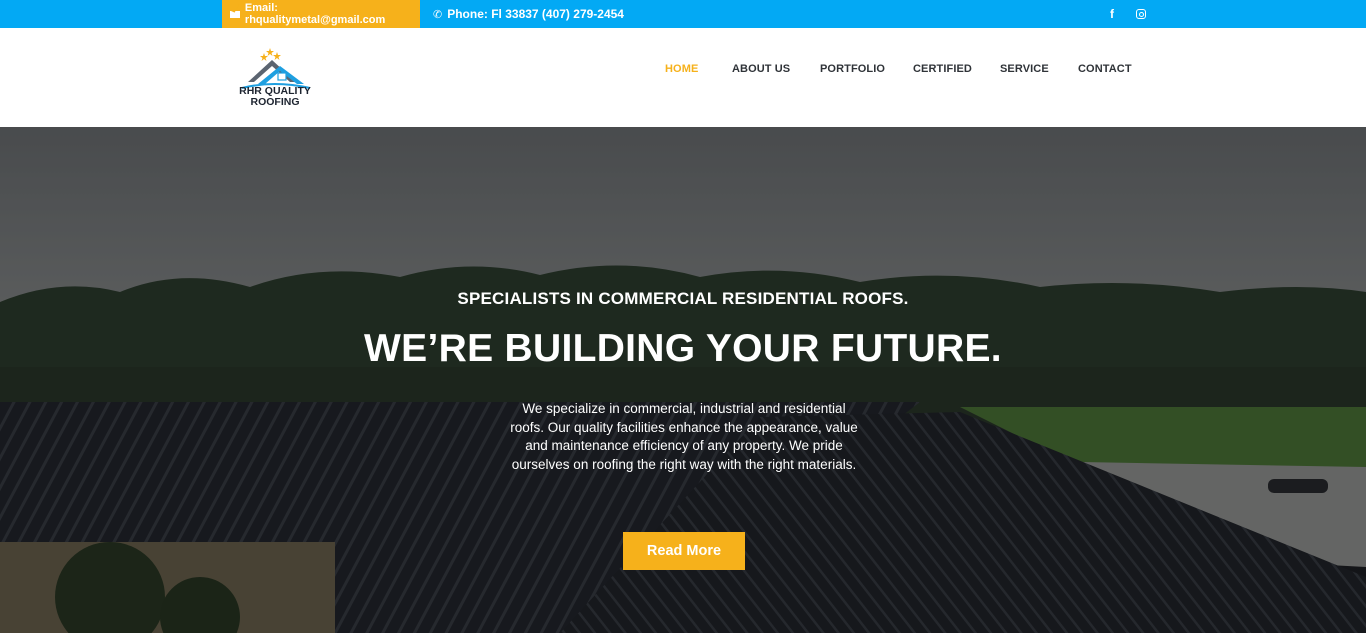 The image size is (1366, 633). Describe the element at coordinates (535, 14) in the screenshot. I see `phone-text: Phone: Fl 33837 (407) 279-2454` at that location.